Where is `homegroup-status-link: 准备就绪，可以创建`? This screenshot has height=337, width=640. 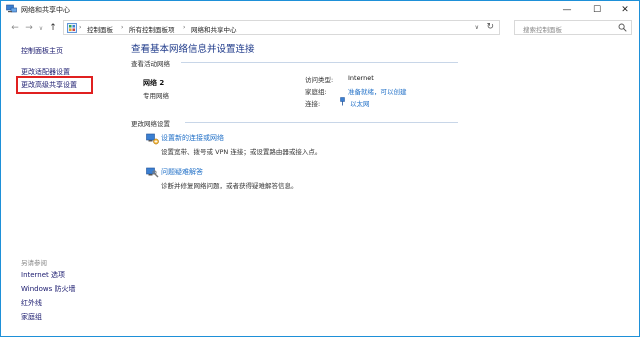
homegroup-status-link: 准备就绪，可以创建 is located at coordinates (377, 91).